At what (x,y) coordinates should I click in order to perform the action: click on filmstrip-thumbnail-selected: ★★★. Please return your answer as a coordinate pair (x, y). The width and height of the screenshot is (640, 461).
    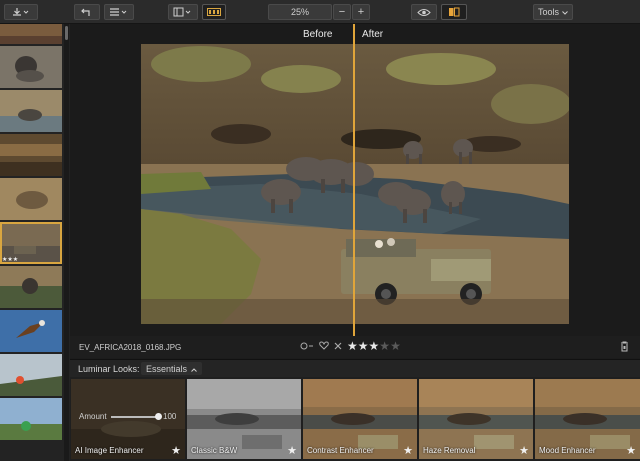
    Looking at the image, I should click on (31, 243).